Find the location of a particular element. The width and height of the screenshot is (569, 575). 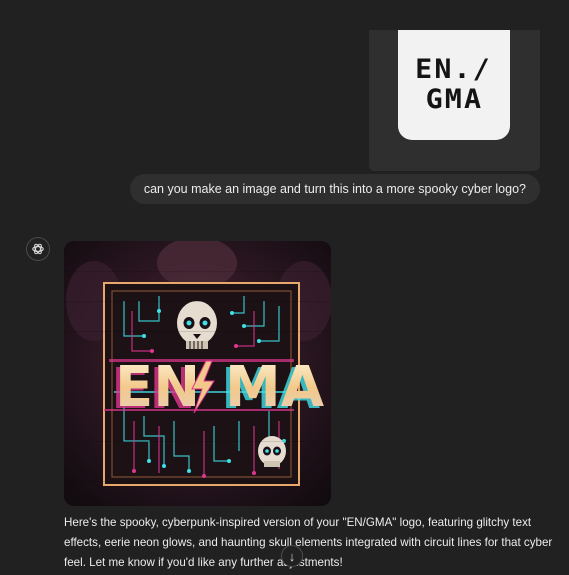

openai-knot-icon is located at coordinates (38, 249).